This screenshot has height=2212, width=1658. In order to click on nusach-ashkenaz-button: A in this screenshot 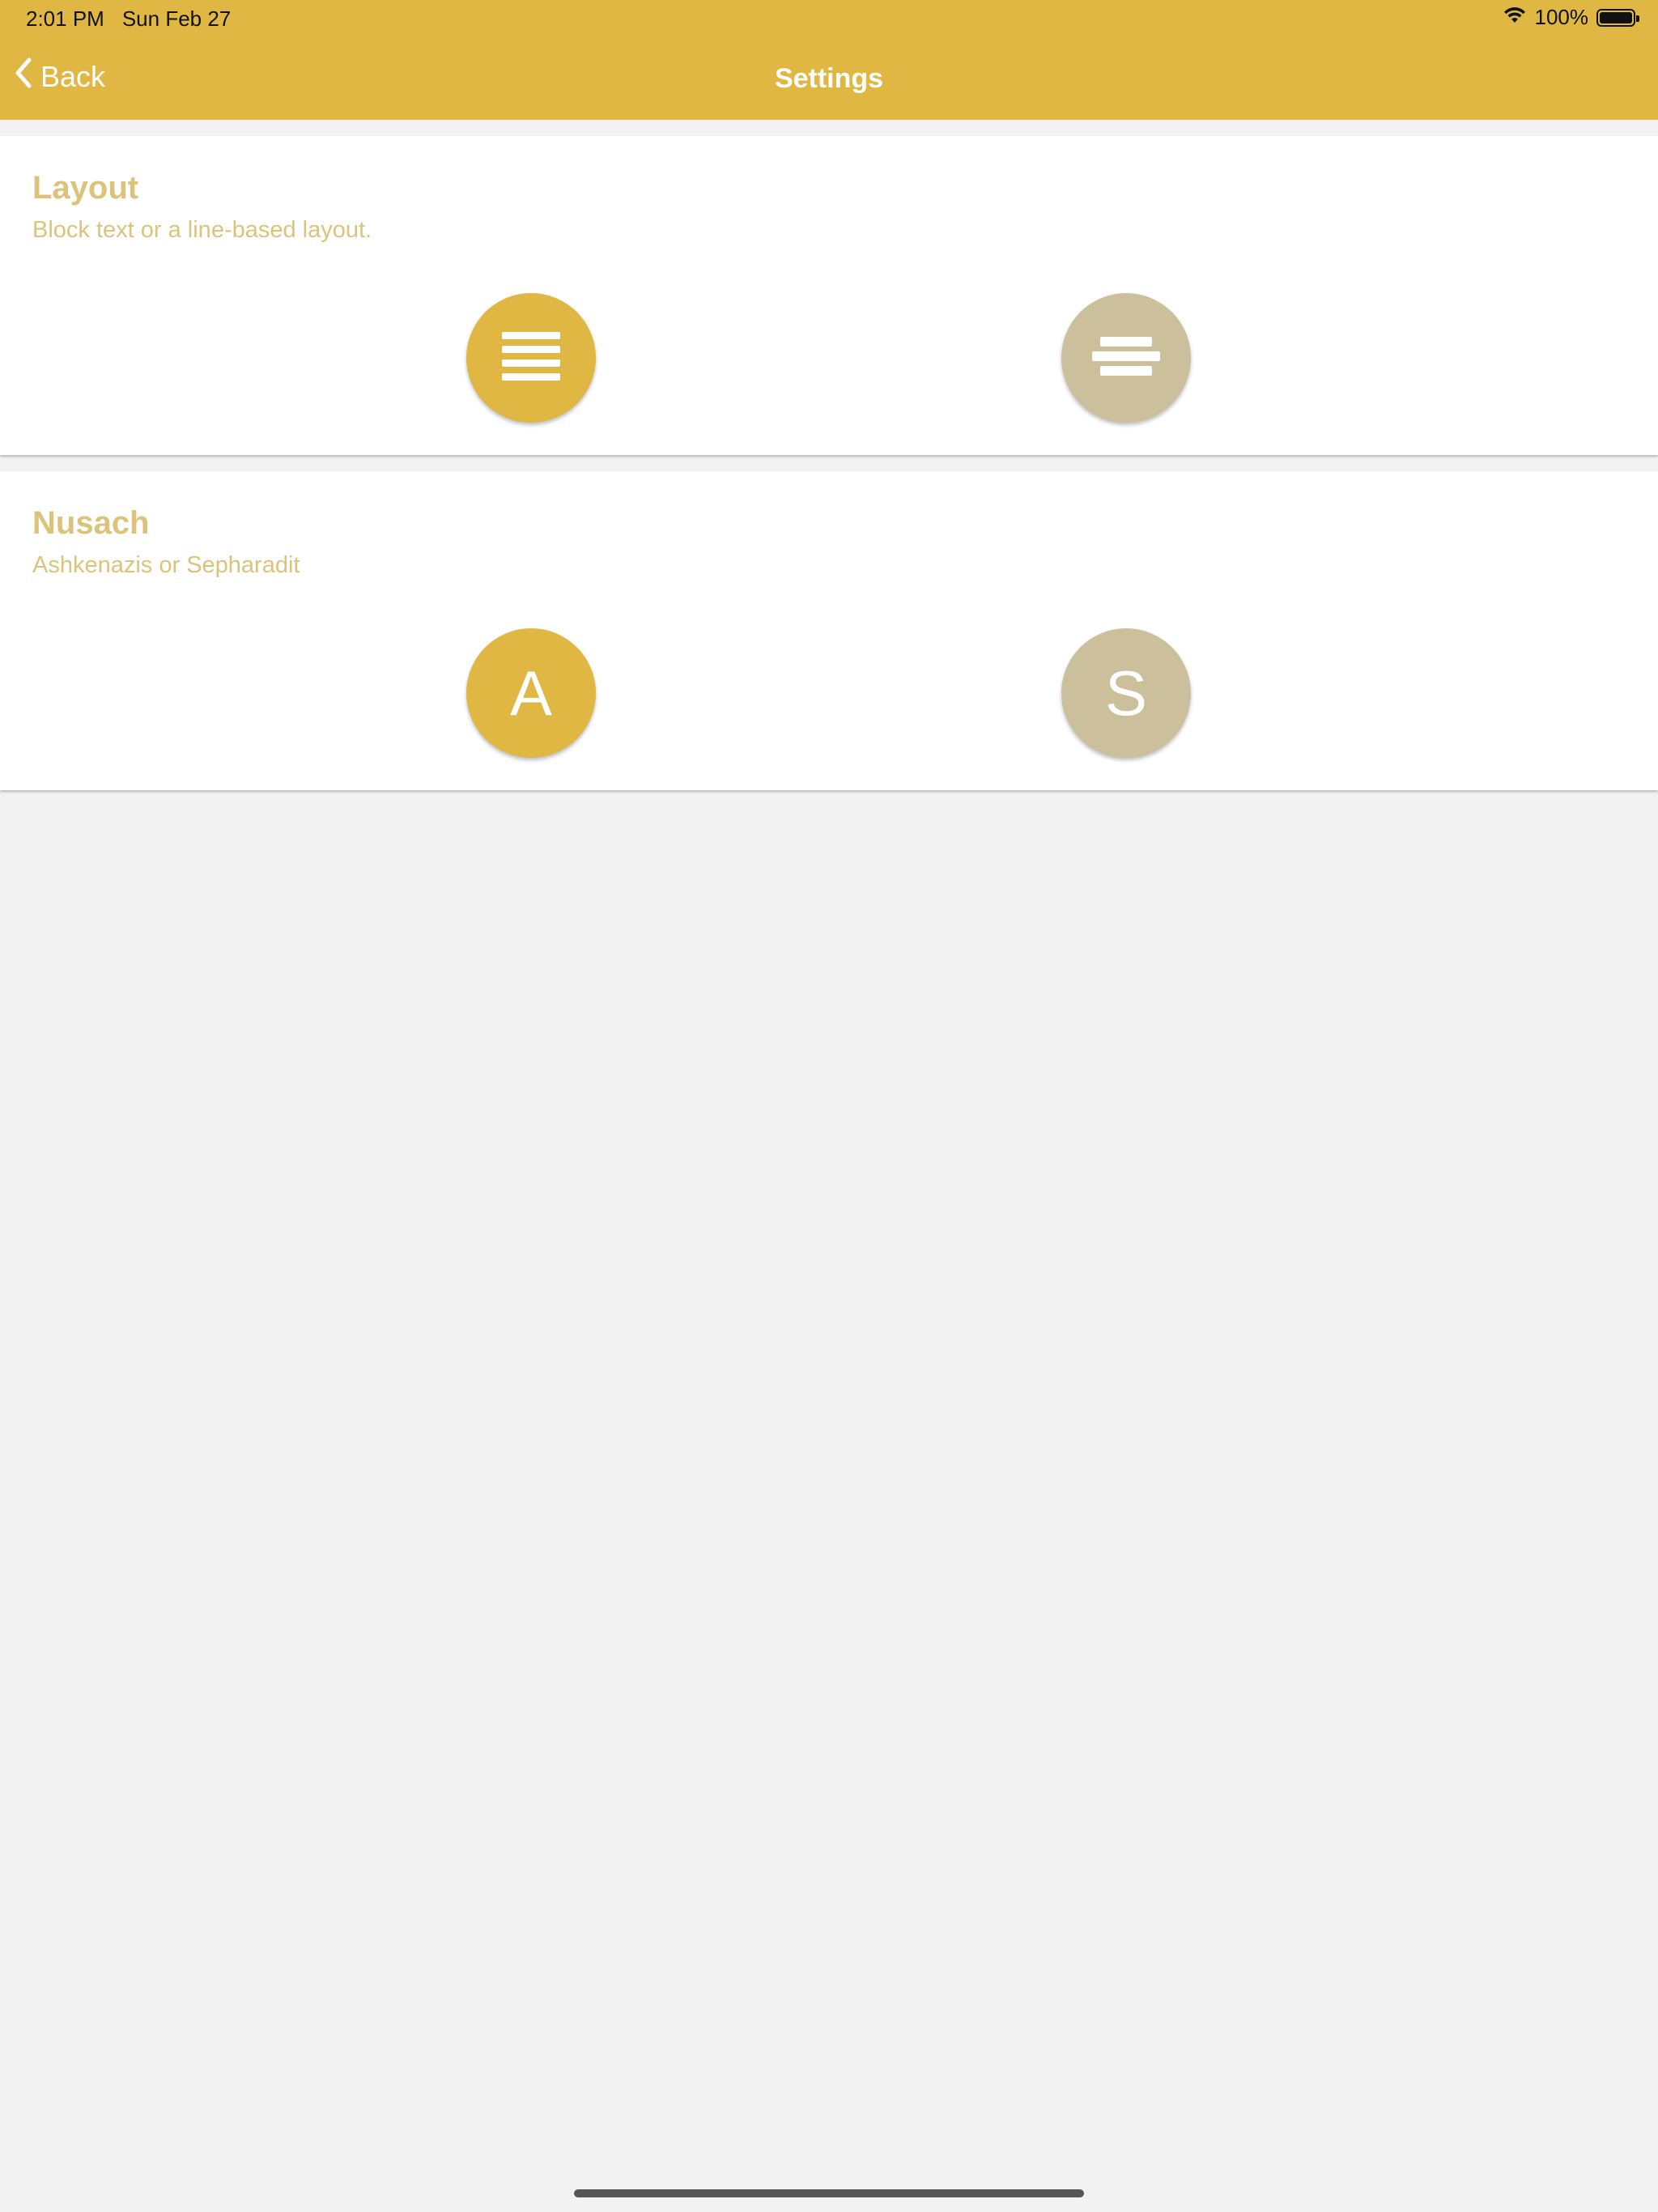, I will do `click(531, 693)`.